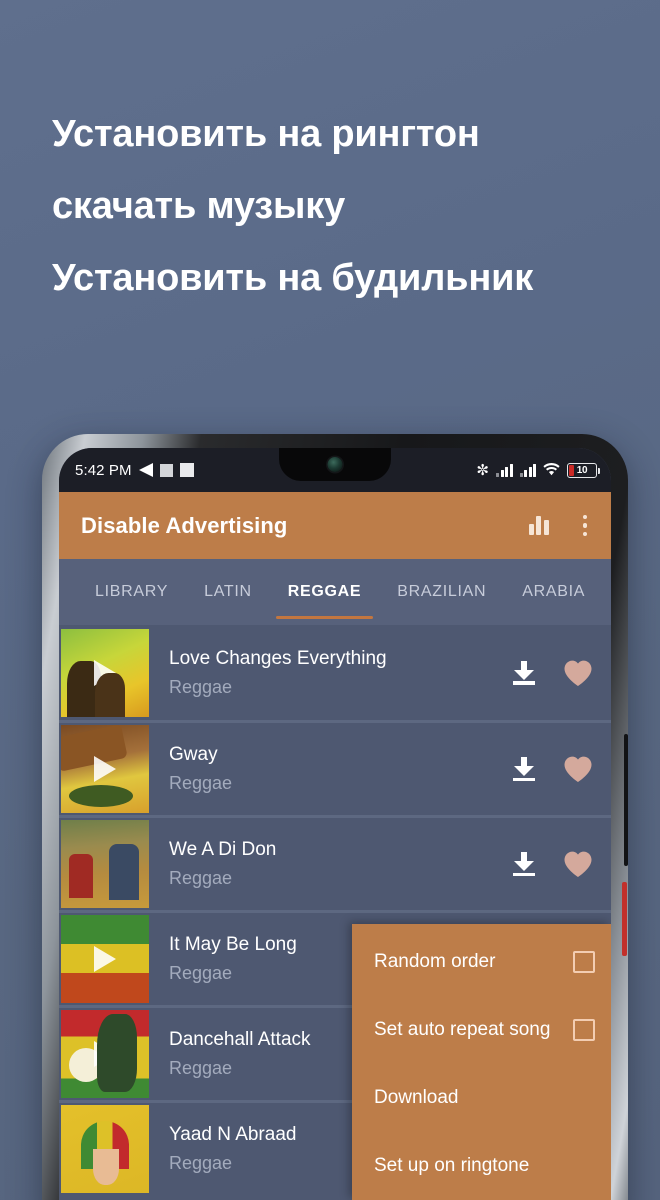 The image size is (660, 1200). I want to click on app-title: Disable Advertising, so click(184, 525).